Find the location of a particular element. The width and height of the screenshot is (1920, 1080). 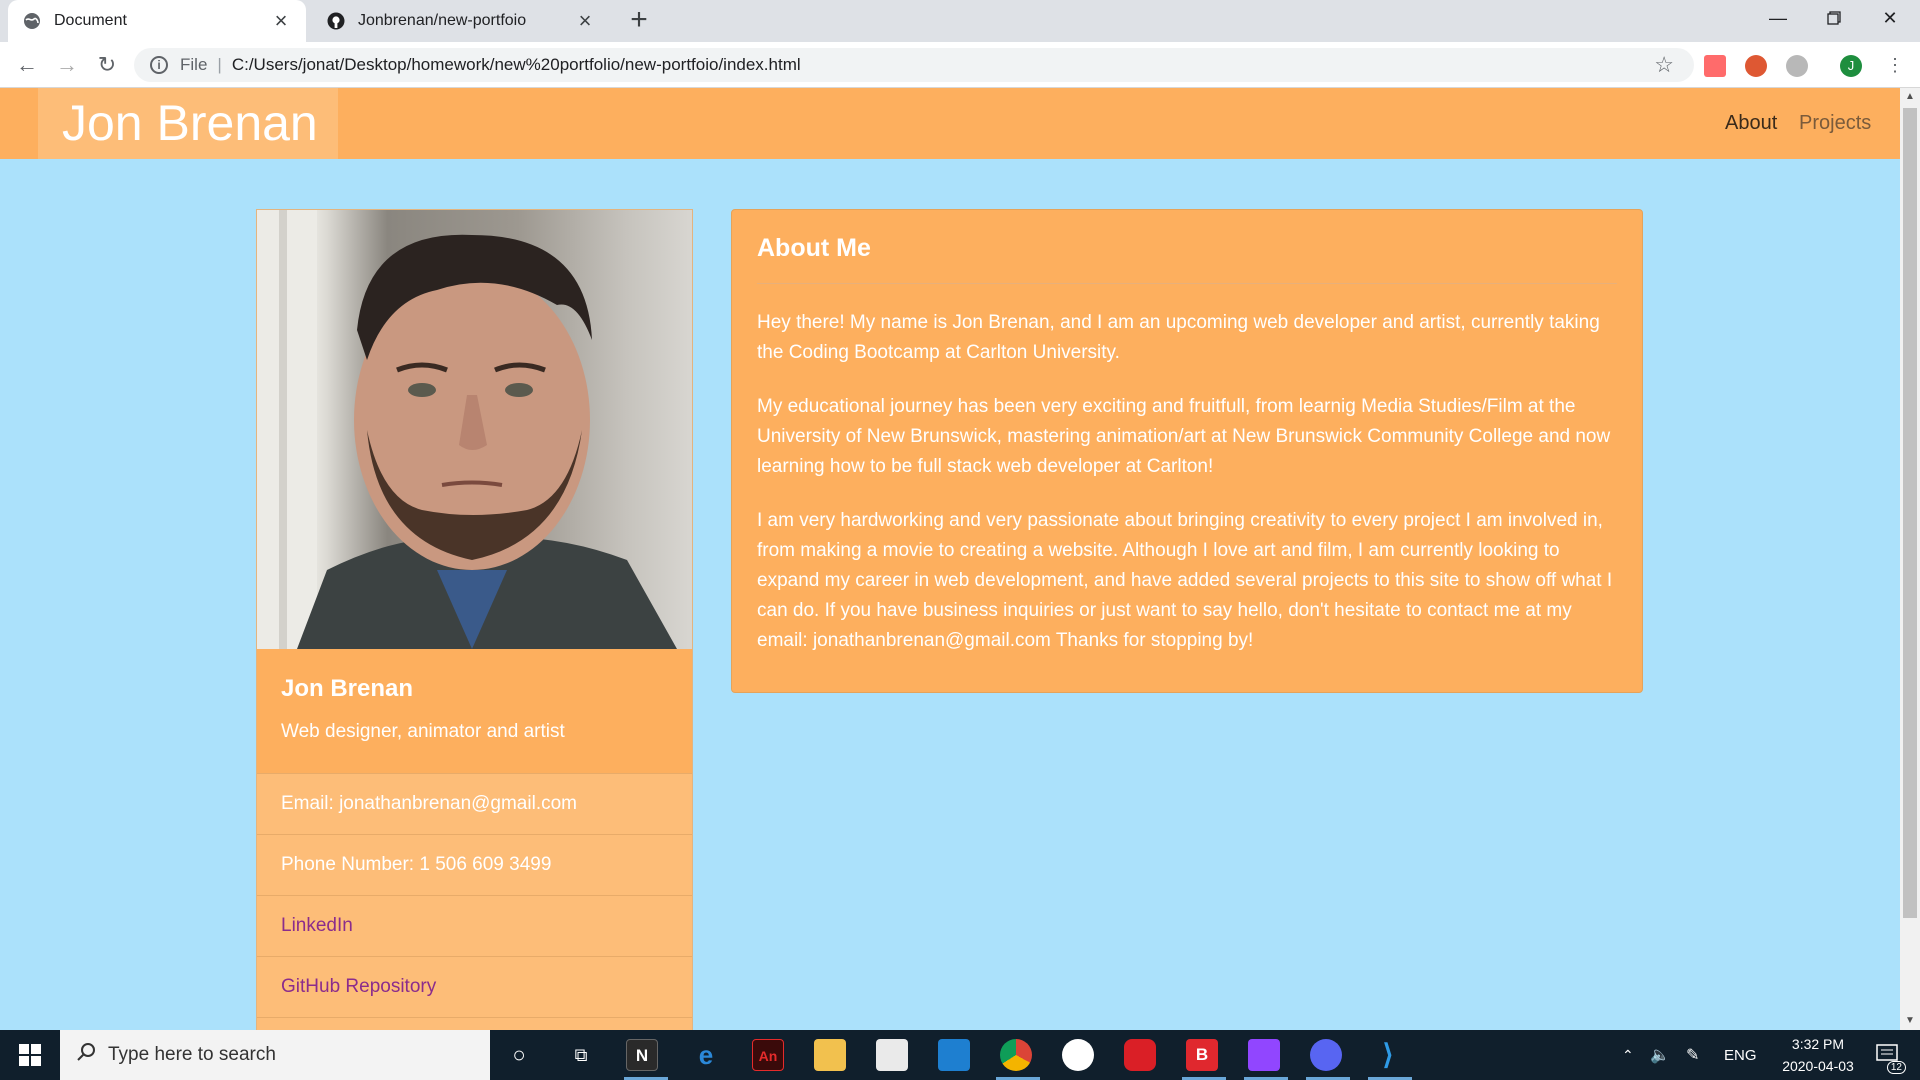

scrollbar-thumb is located at coordinates (1910, 513).